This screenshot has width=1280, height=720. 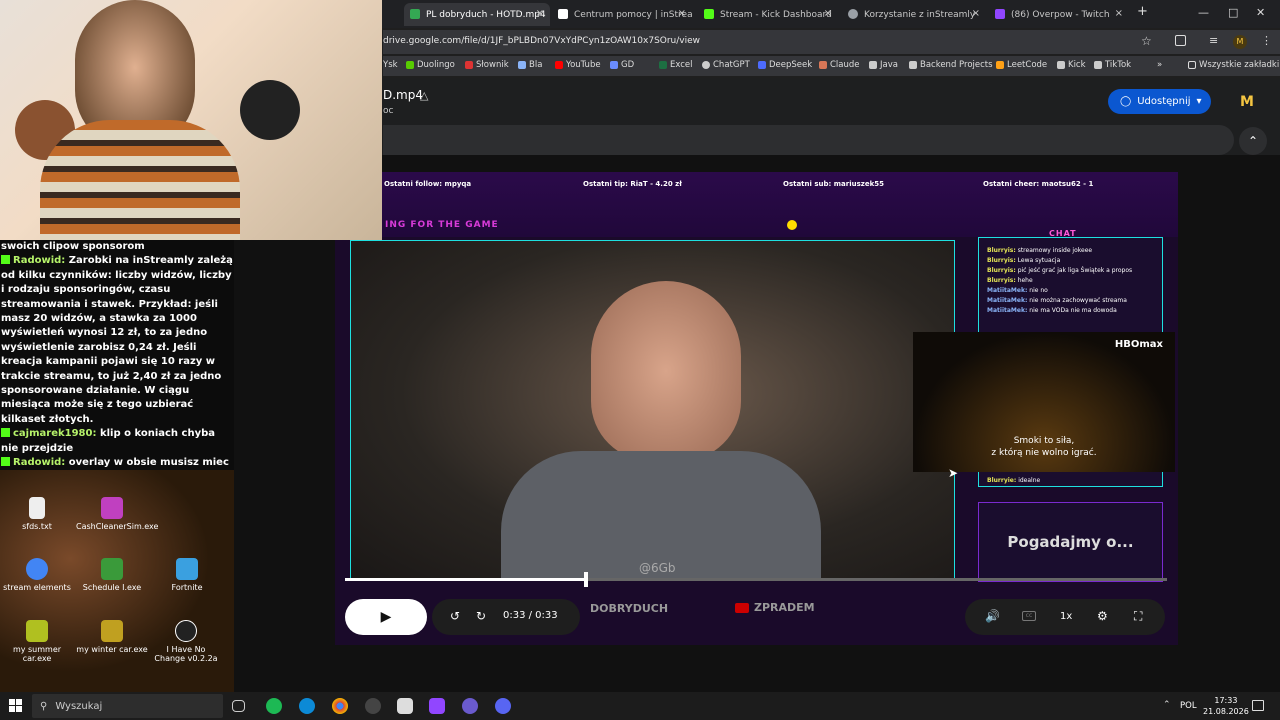 I want to click on desktop-icon: I Have No Change v0.2.2a, so click(x=186, y=641).